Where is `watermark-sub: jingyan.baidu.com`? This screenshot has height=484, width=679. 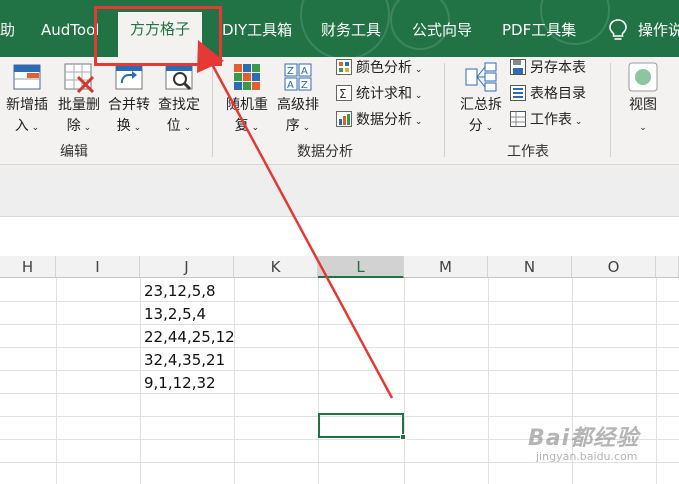
watermark-sub: jingyan.baidu.com is located at coordinates (587, 456).